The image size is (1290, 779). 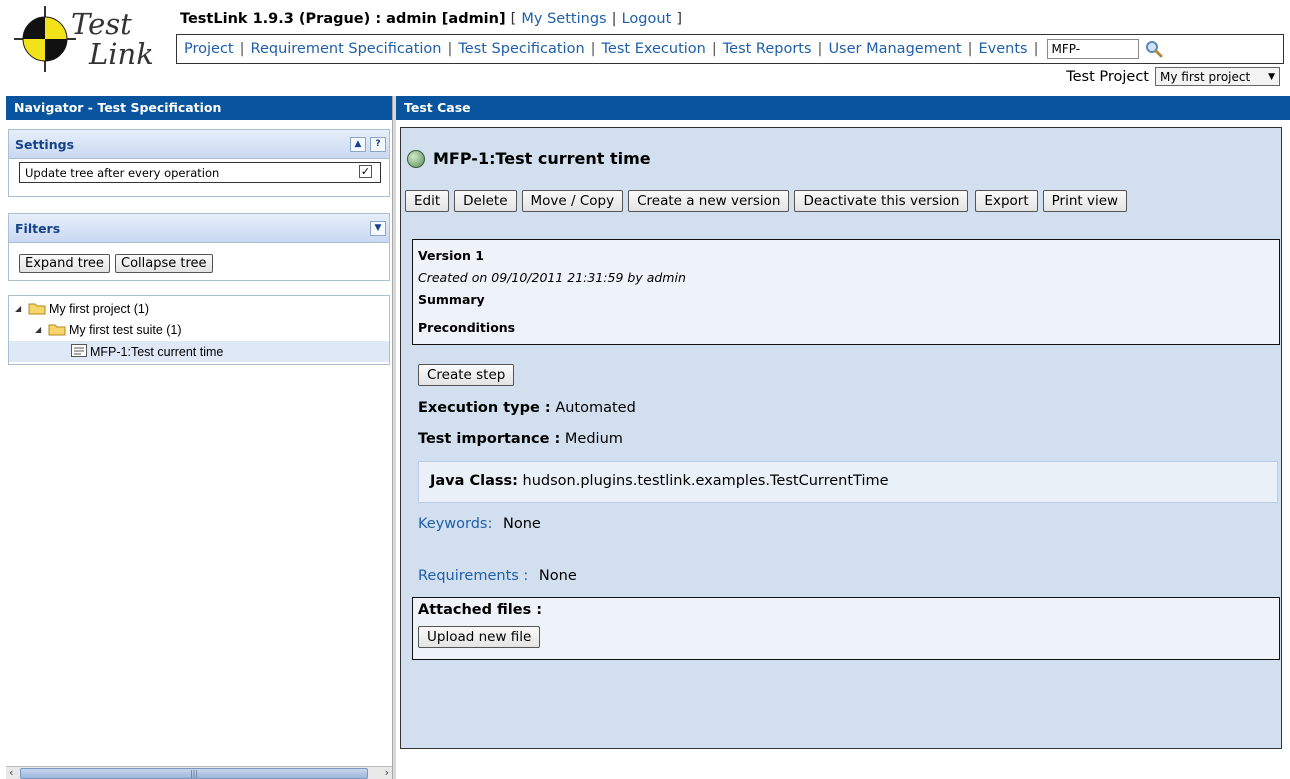 I want to click on java-class-label: Java Class:, so click(x=474, y=481).